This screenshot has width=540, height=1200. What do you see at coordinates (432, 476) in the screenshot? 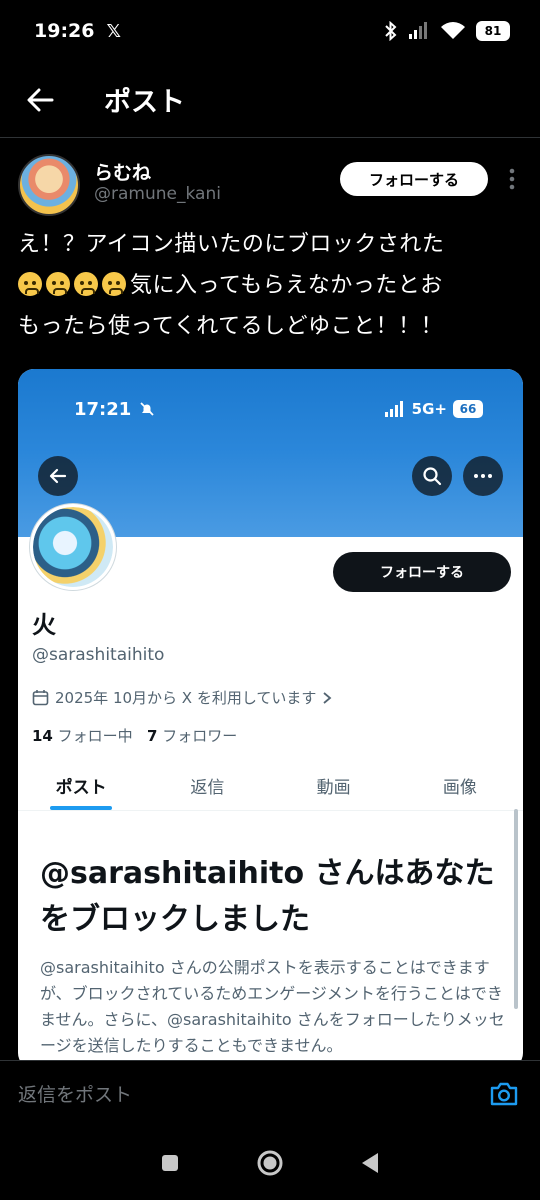
I see `embedded-search-icon` at bounding box center [432, 476].